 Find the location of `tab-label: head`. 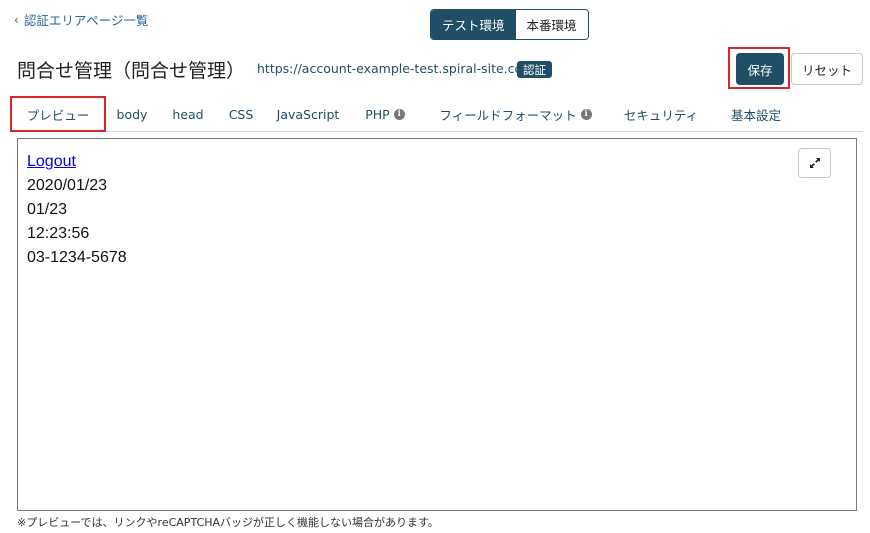

tab-label: head is located at coordinates (188, 114).